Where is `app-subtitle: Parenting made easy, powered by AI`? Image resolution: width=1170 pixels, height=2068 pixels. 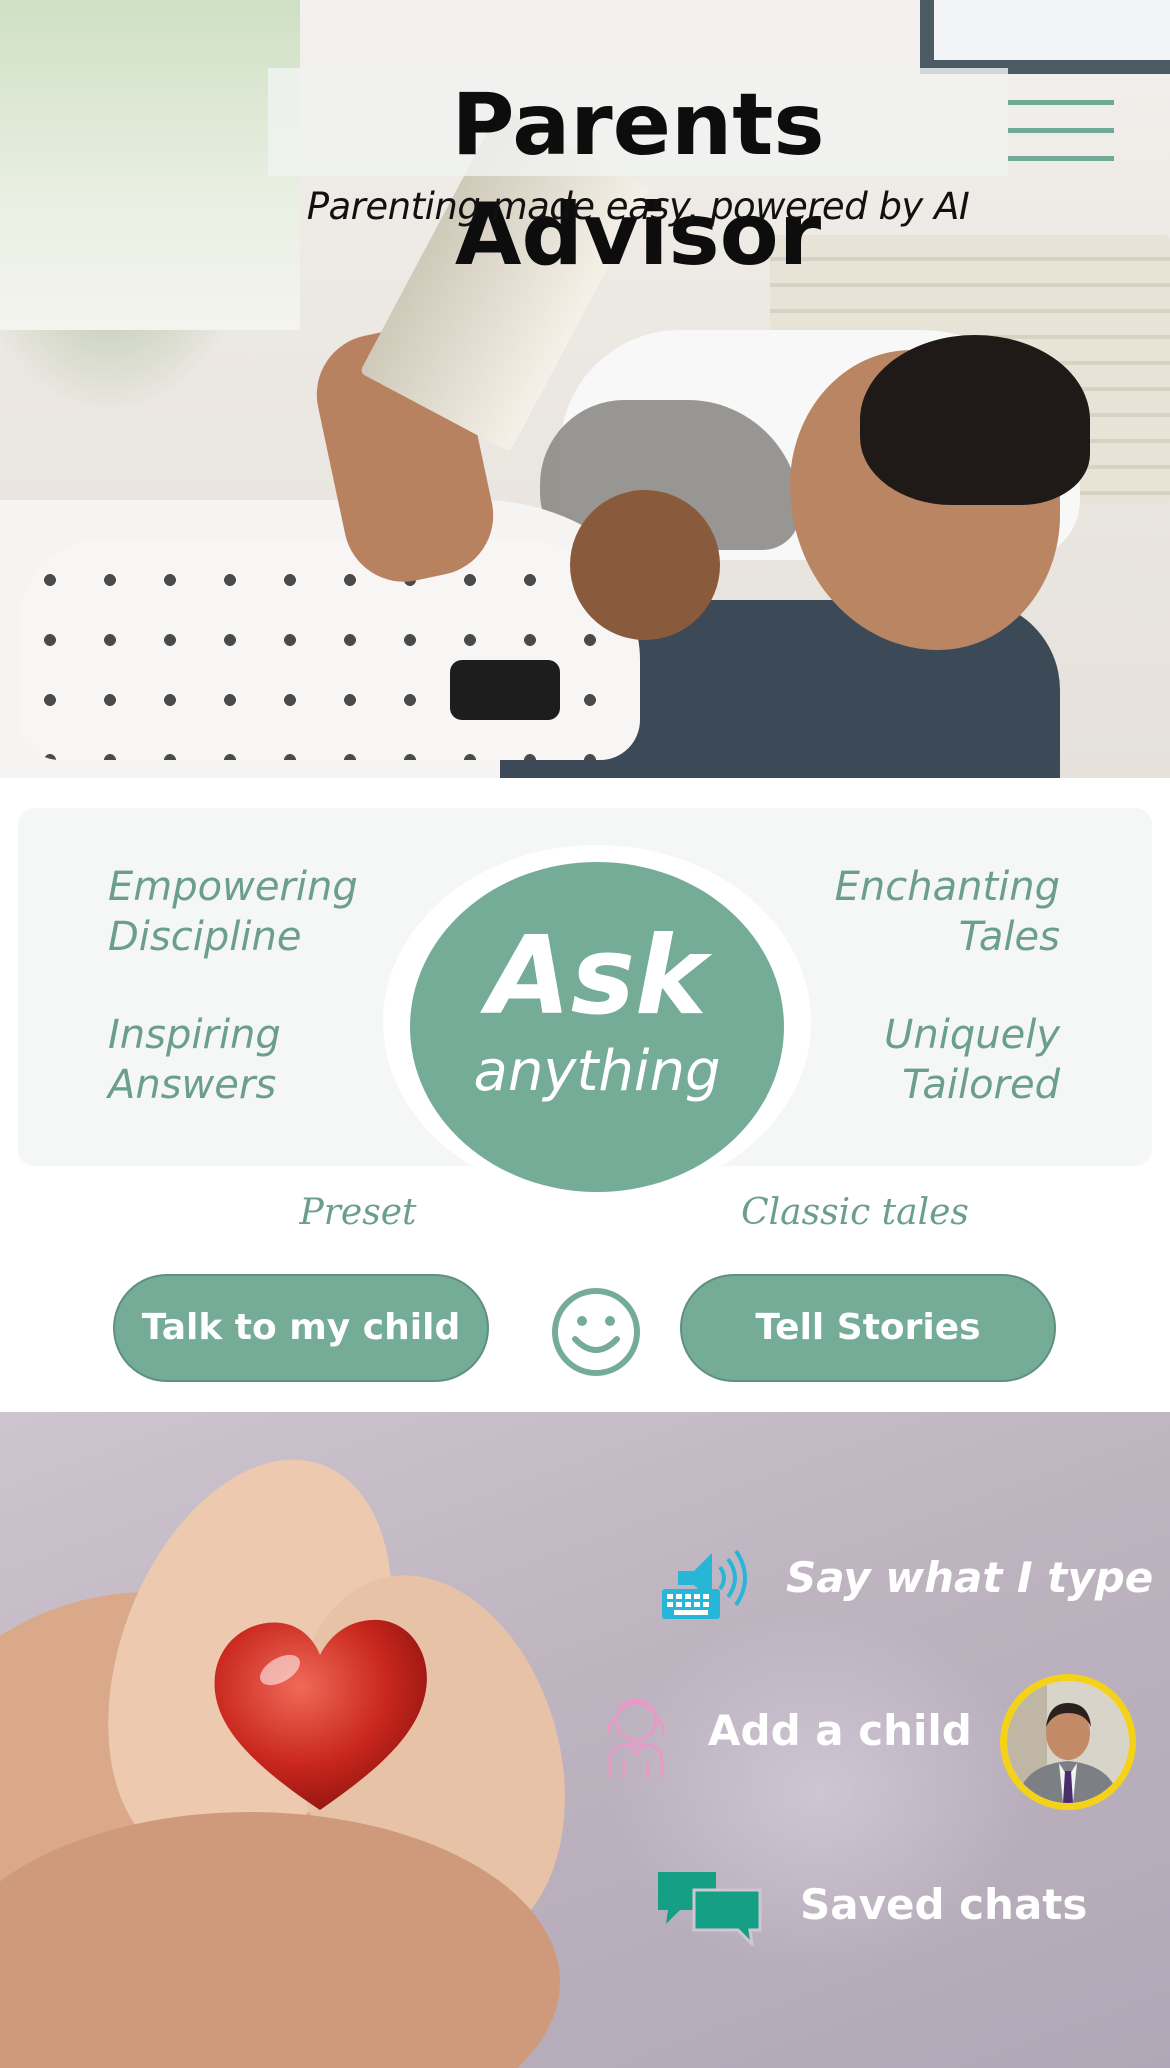 app-subtitle: Parenting made easy, powered by AI is located at coordinates (638, 206).